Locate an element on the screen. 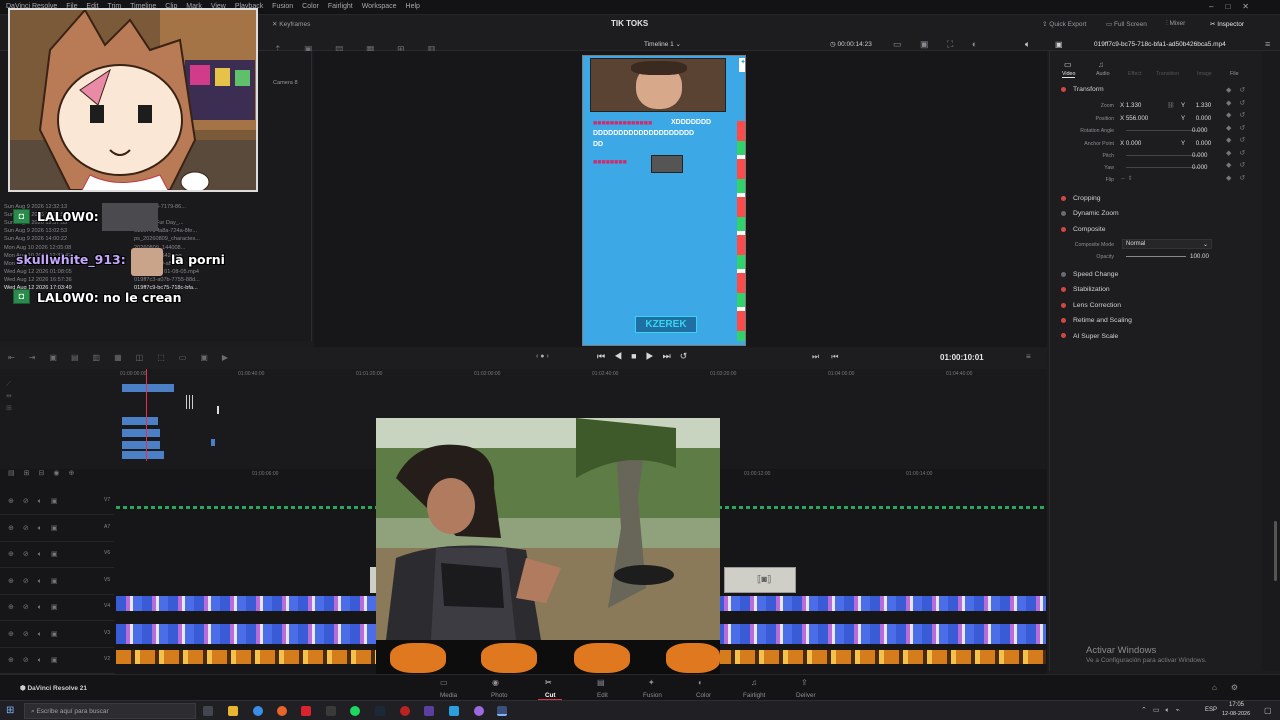 This screenshot has width=1280, height=720. upper-timeline-tools: ⟋ ⇹ ⊞ is located at coordinates (9, 397).